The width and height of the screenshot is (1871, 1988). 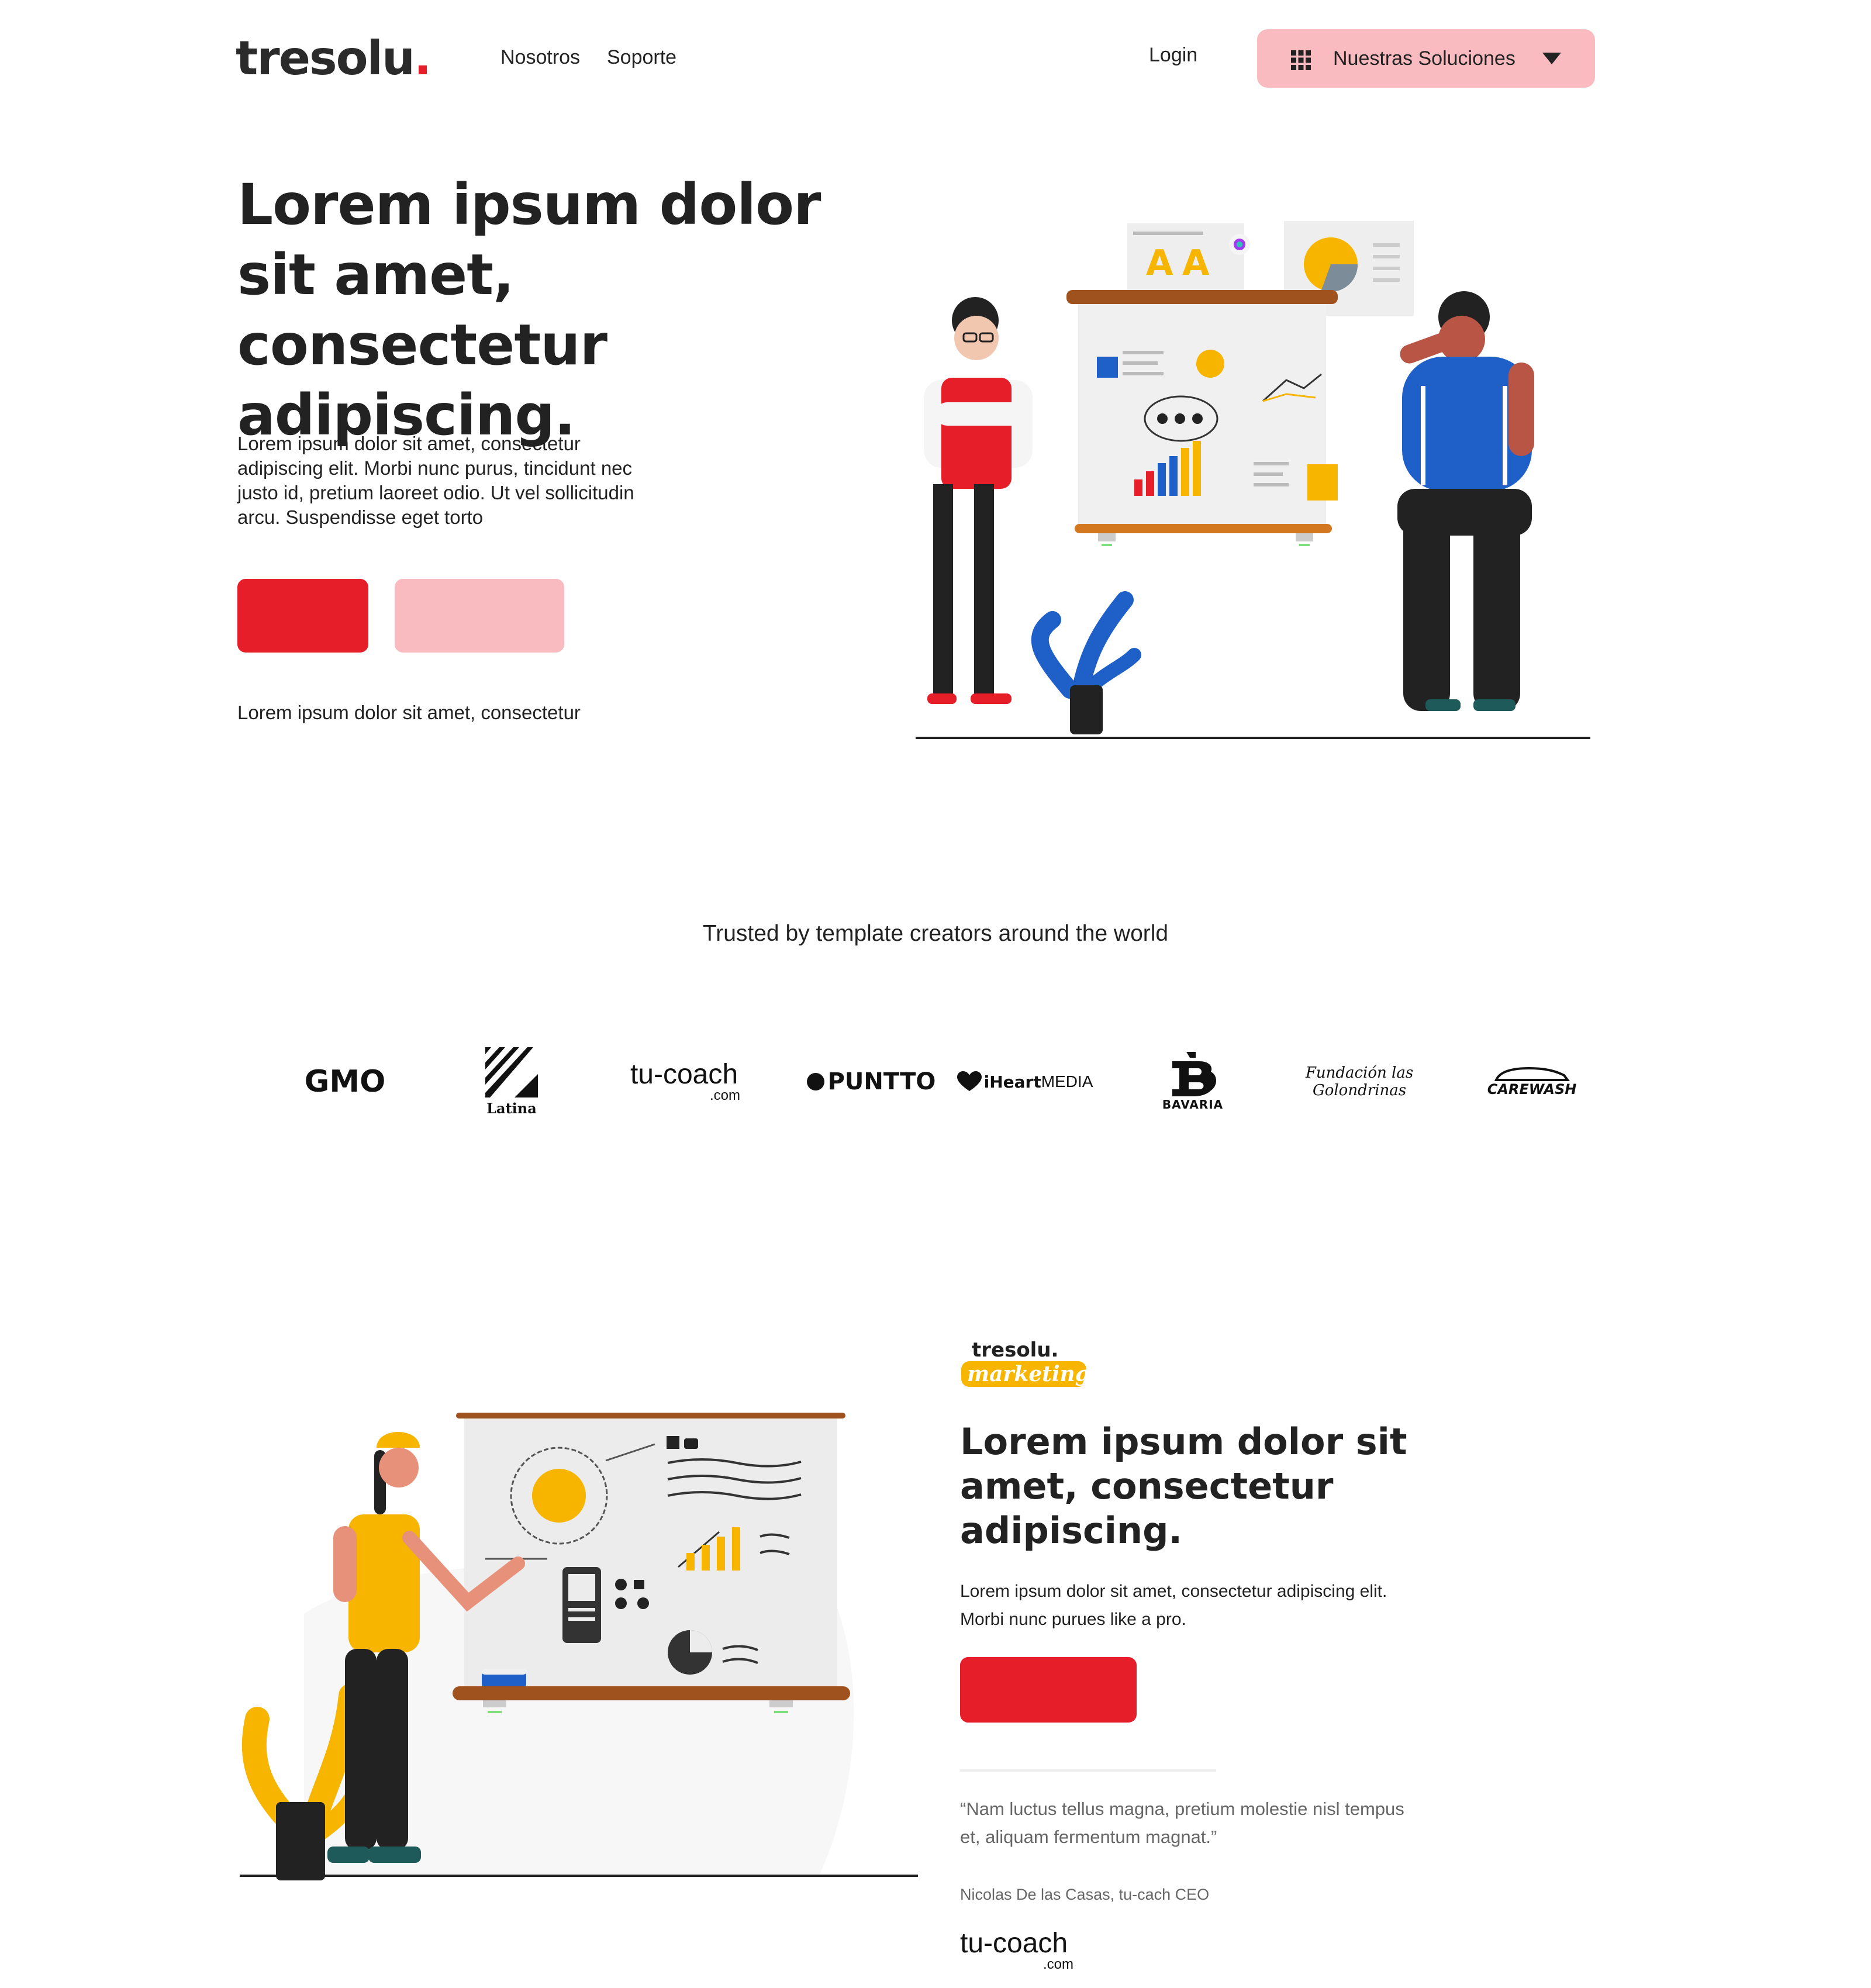 I want to click on partner-logo-iheartmedia: iHeart MEDIA, so click(x=1025, y=1082).